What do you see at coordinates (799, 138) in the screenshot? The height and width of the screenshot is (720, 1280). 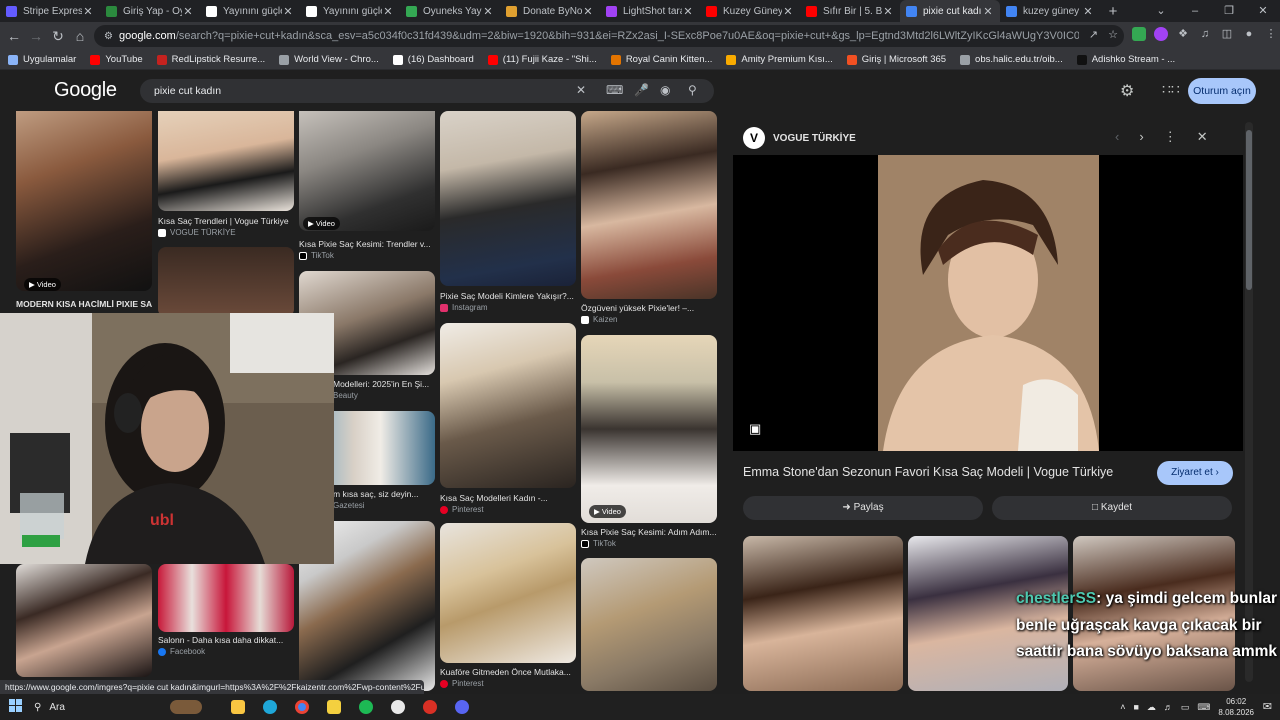 I see `panel-source: V VOGUE TÜRKİYE` at bounding box center [799, 138].